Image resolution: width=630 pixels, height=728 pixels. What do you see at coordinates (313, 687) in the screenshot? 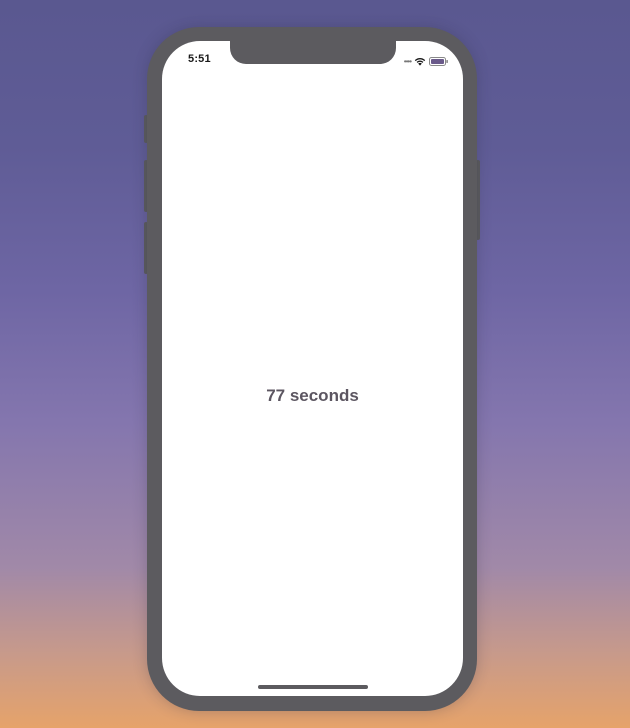
I see `home-indicator` at bounding box center [313, 687].